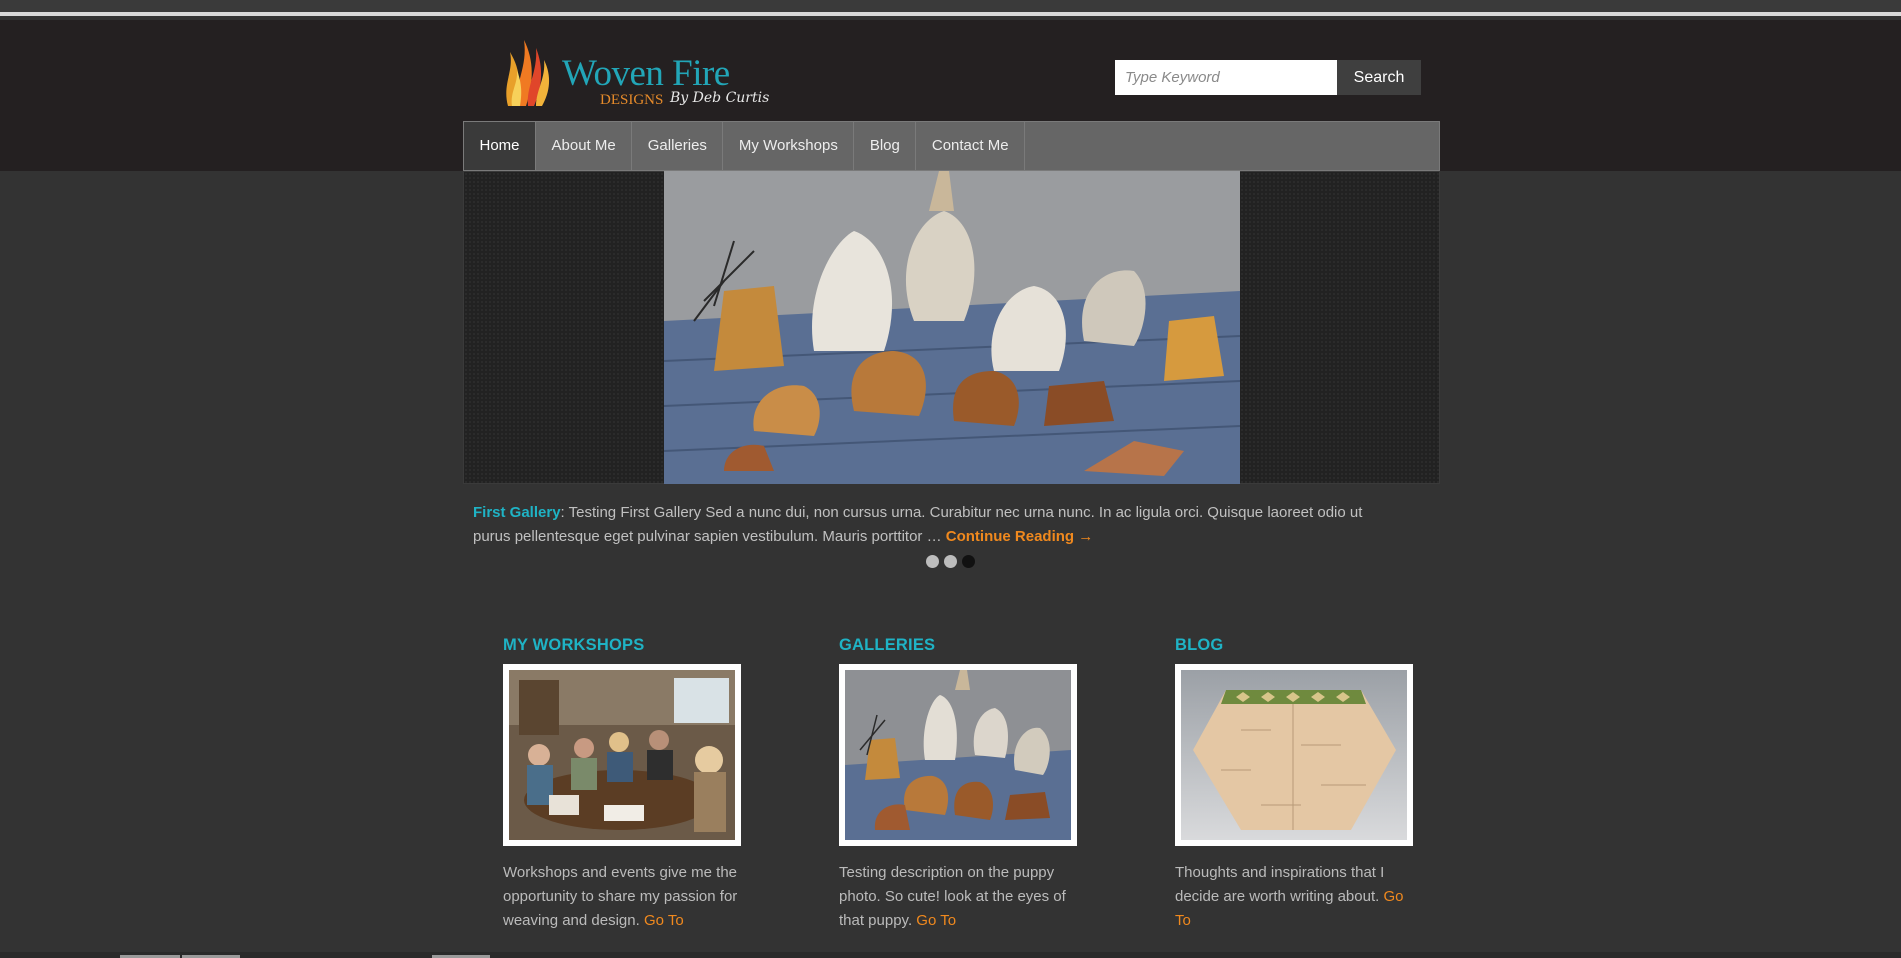 The image size is (1901, 958). Describe the element at coordinates (678, 146) in the screenshot. I see `nav-item-galleries: Galleries` at that location.